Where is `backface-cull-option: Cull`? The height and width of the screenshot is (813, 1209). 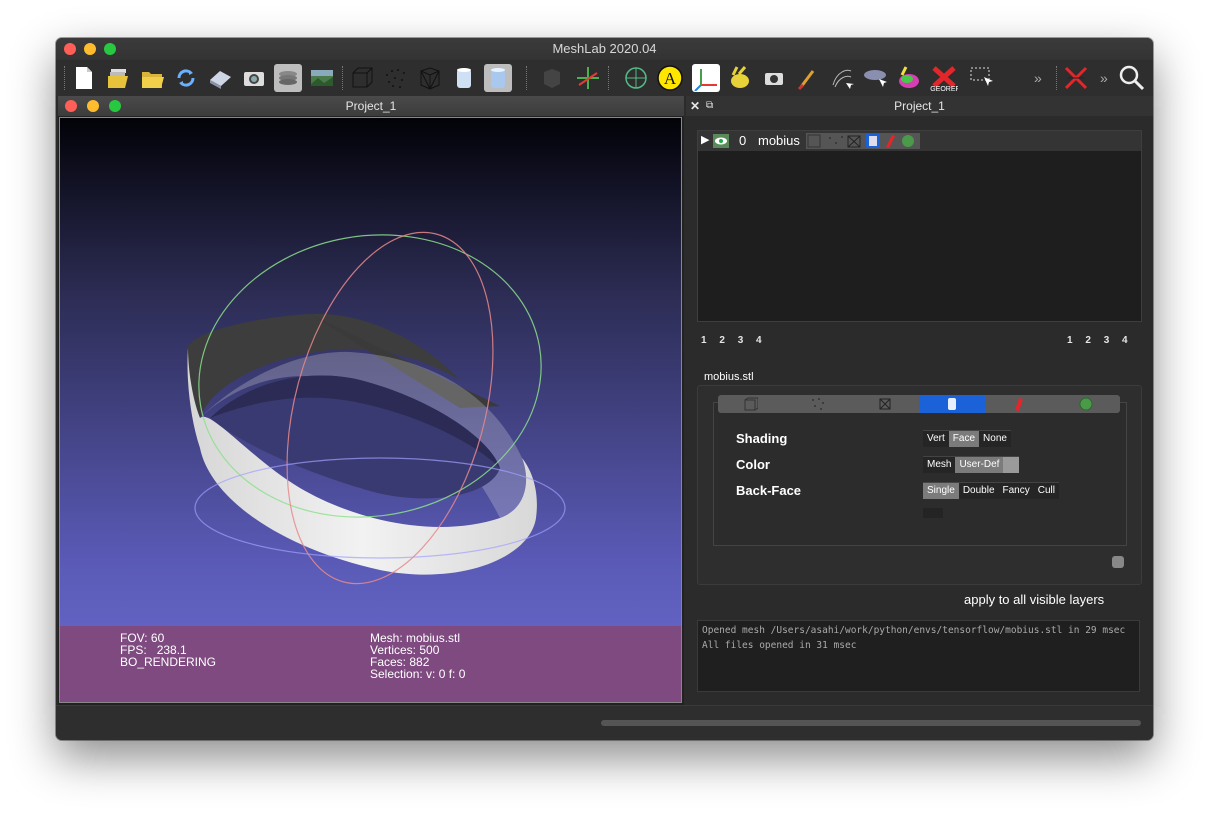 backface-cull-option: Cull is located at coordinates (1046, 491).